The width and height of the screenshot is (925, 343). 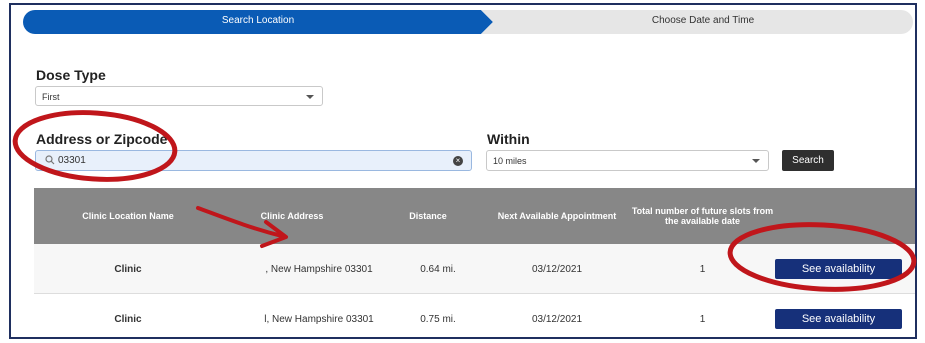 What do you see at coordinates (319, 269) in the screenshot?
I see `clinic-address-cell: , New Hampshire 03301` at bounding box center [319, 269].